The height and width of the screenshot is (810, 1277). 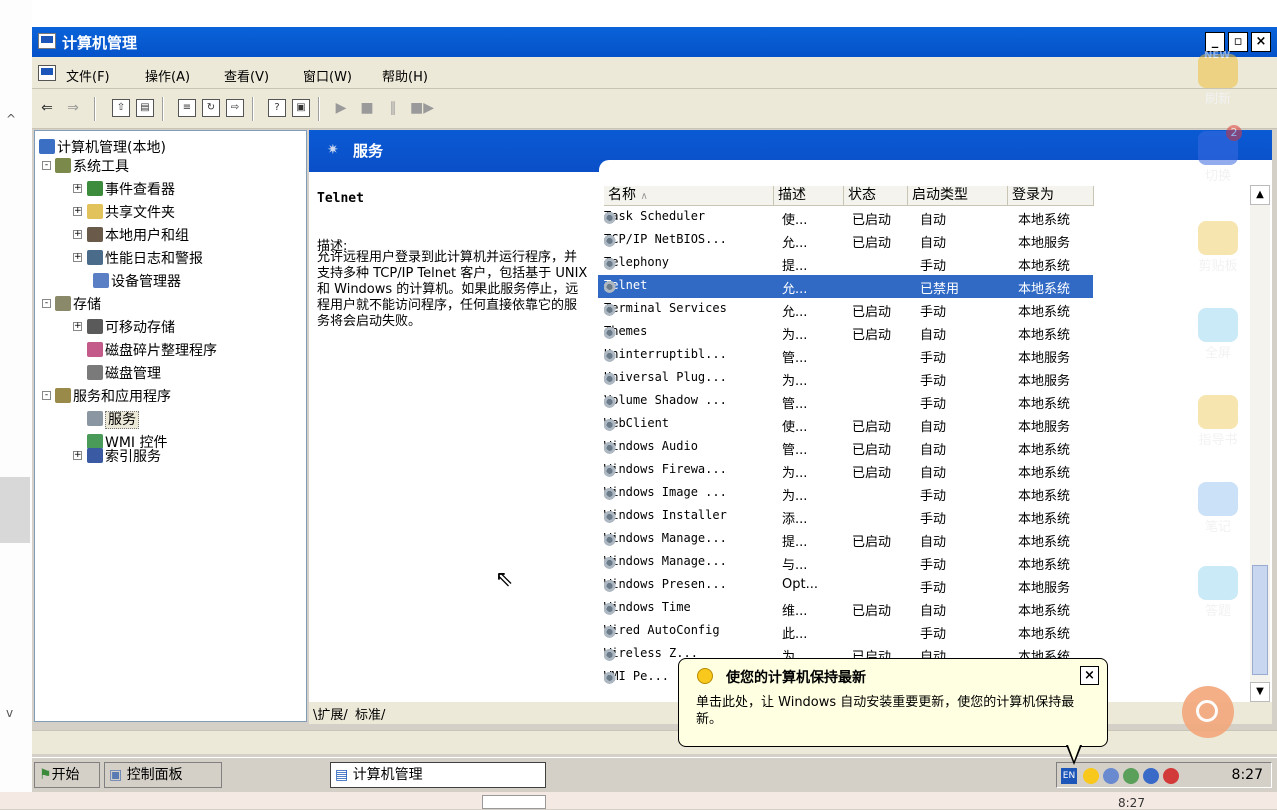 What do you see at coordinates (809, 196) in the screenshot?
I see `column-header-description: 描述` at bounding box center [809, 196].